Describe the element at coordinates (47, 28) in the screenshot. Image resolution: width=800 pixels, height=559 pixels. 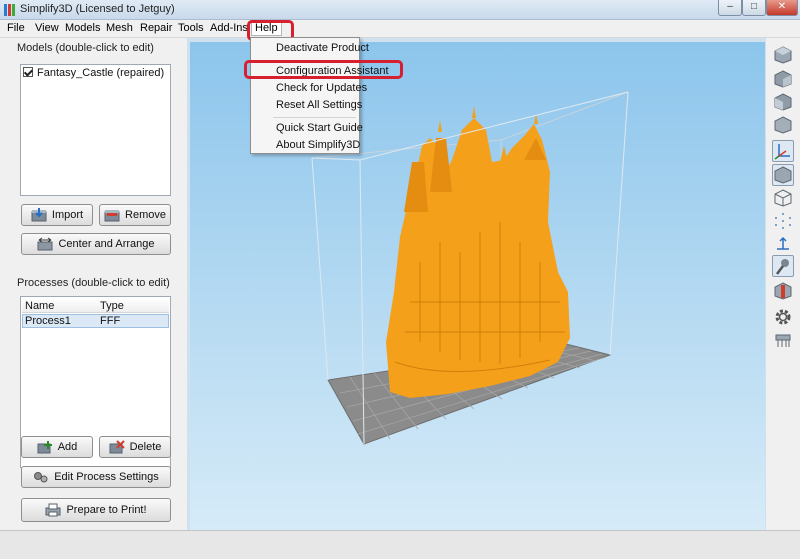
I see `menu-view: View` at that location.